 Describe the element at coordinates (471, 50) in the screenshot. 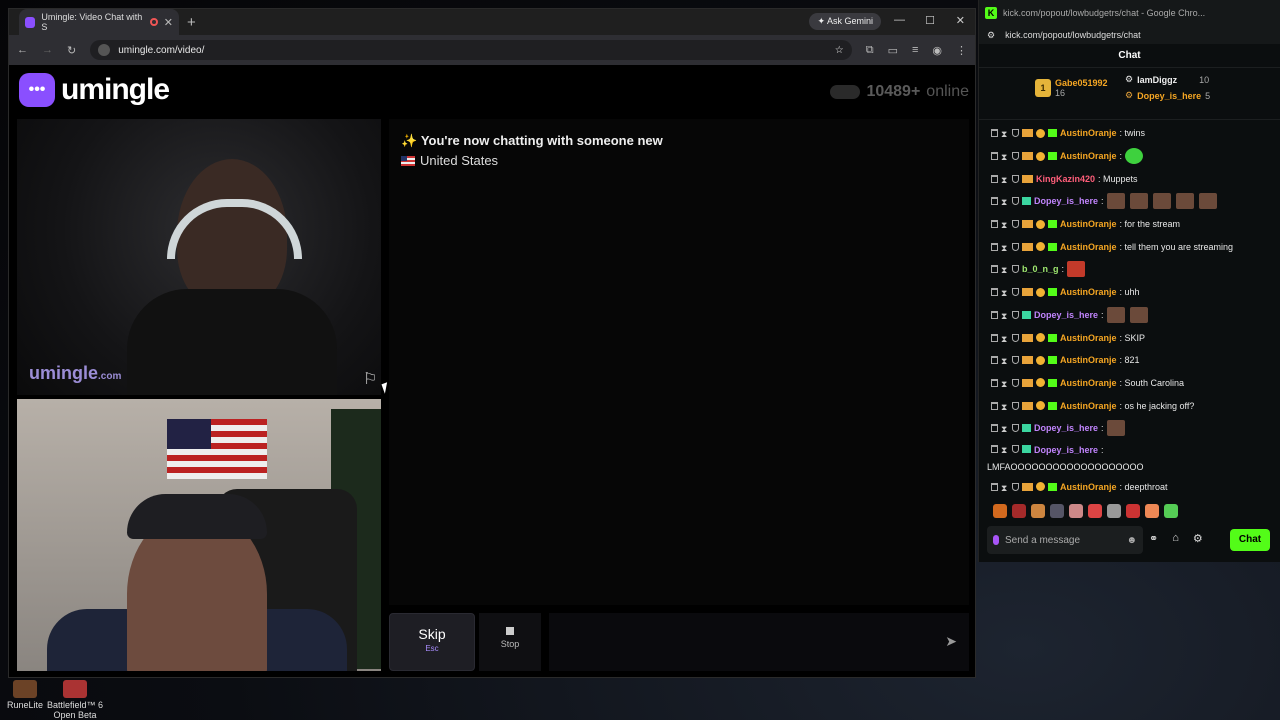

I see `address-bar: umingle.com/video/ ☆` at that location.